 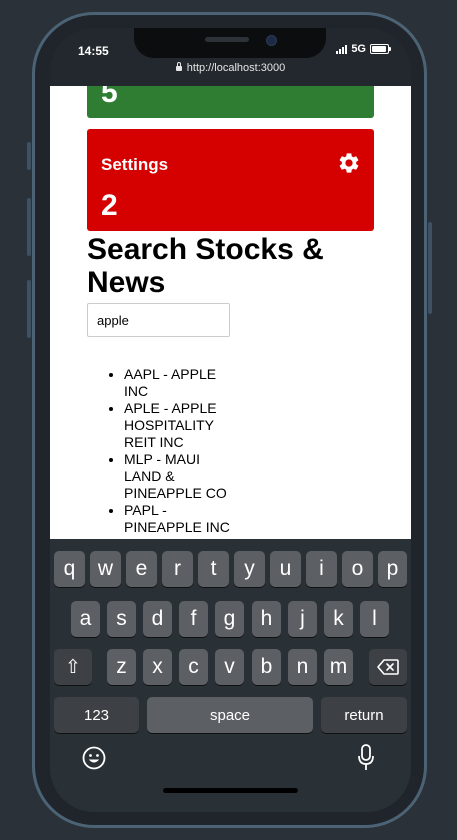 I want to click on network-label: 5G, so click(x=358, y=49).